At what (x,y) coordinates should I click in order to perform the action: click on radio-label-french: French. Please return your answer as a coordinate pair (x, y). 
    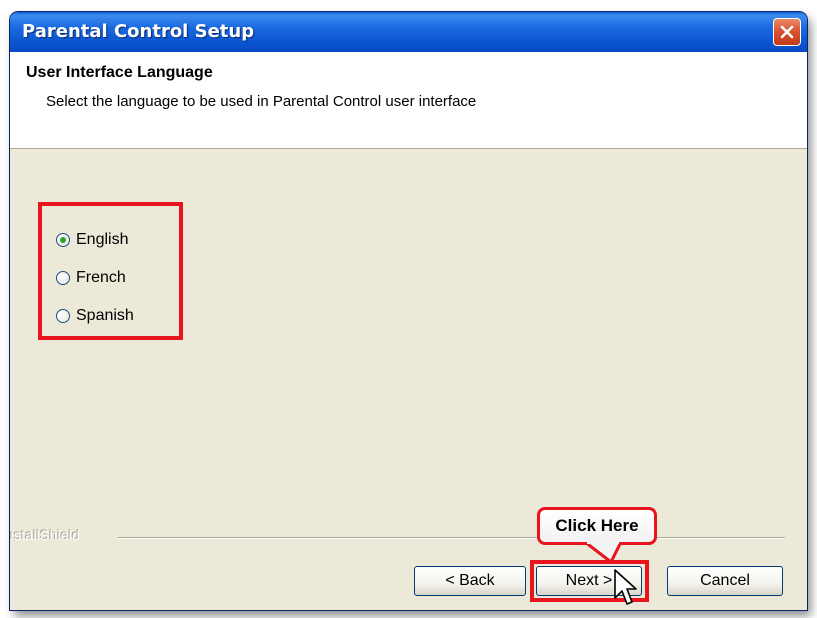
    Looking at the image, I should click on (101, 278).